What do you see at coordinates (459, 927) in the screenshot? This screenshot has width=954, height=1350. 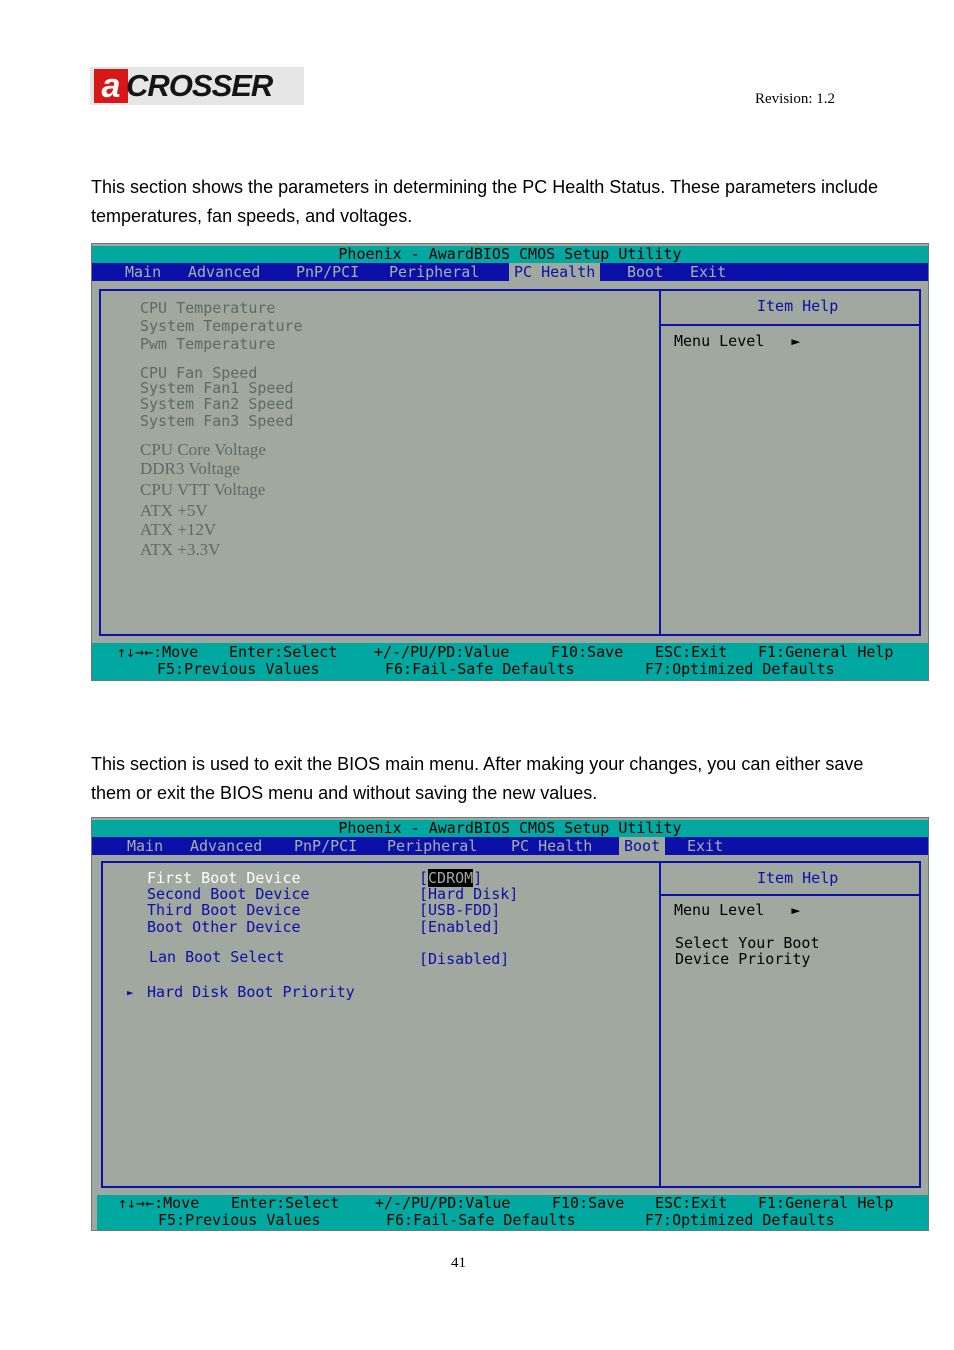 I see `value-boot-other: [Enabled]` at bounding box center [459, 927].